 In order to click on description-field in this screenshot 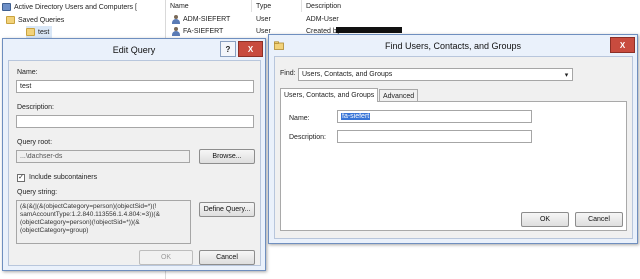, I will do `click(135, 121)`.